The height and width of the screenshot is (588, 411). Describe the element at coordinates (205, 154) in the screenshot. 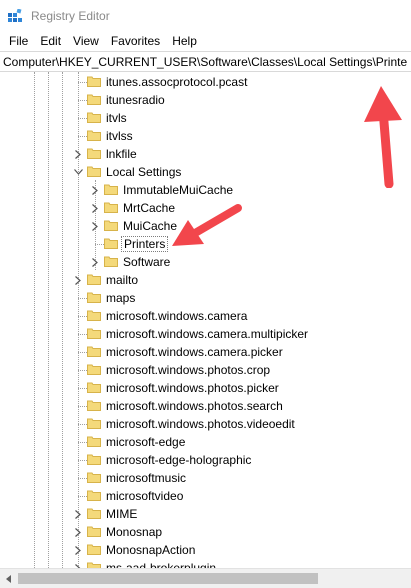

I see `tree-row: lnkfile` at that location.